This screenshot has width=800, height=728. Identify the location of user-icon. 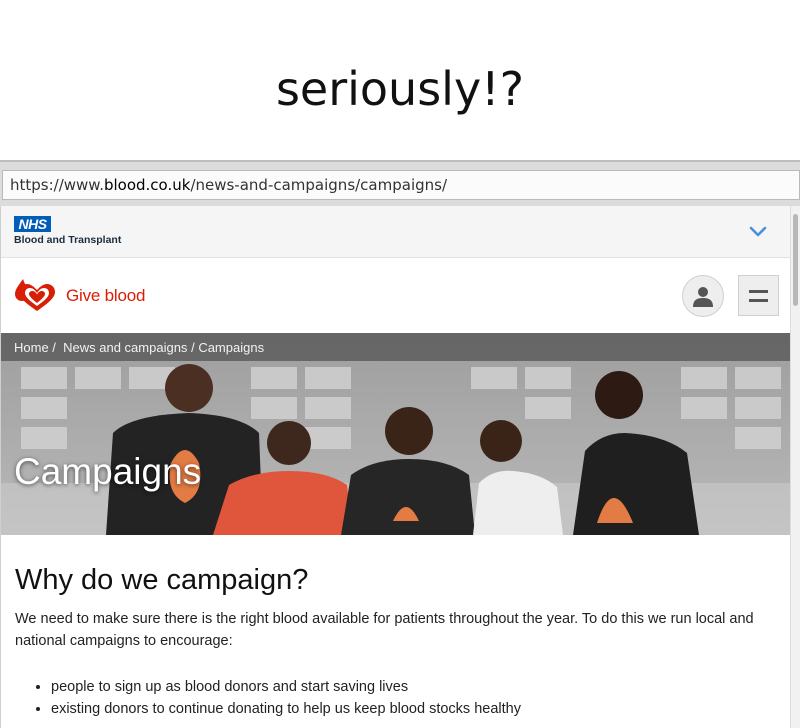
(703, 297).